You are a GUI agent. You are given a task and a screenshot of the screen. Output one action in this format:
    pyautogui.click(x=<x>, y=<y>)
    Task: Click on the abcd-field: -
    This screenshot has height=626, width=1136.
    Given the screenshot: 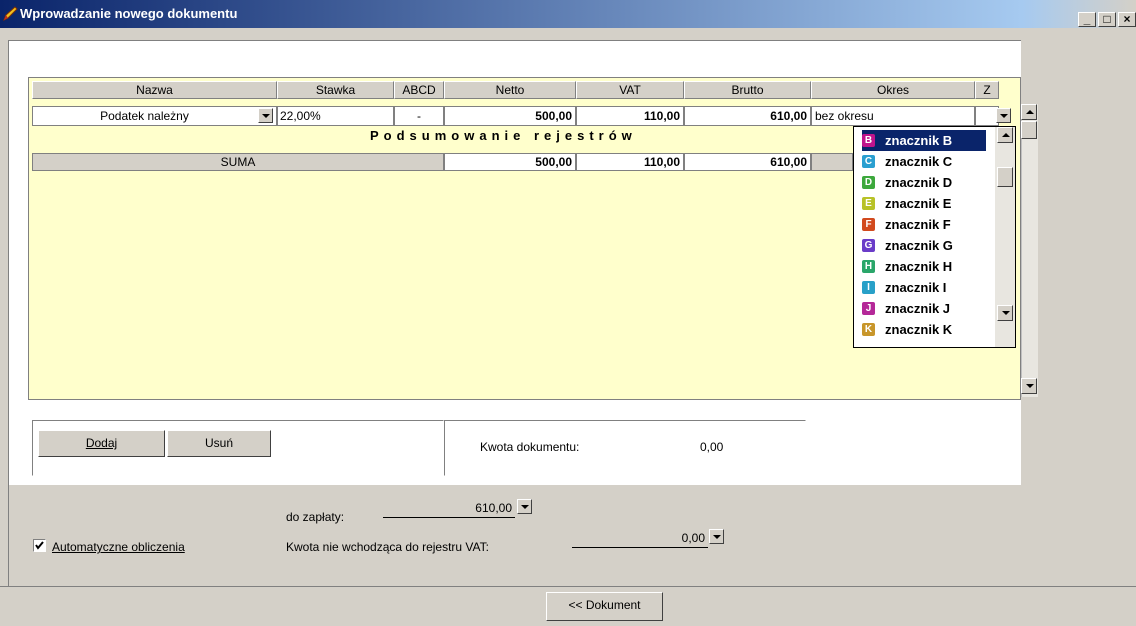 What is the action you would take?
    pyautogui.click(x=419, y=116)
    